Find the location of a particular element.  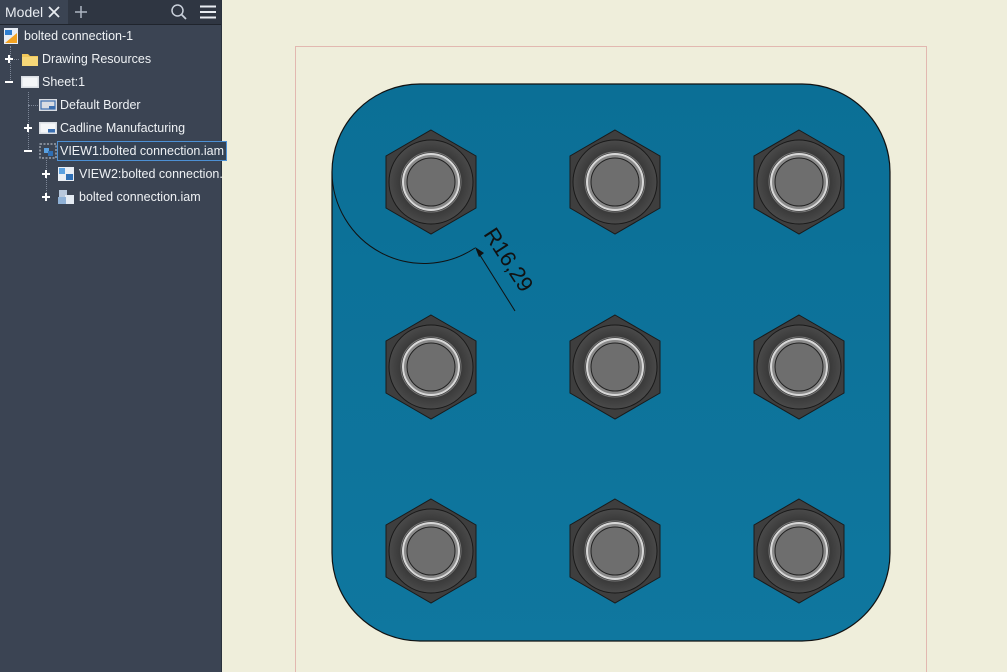

add-tab-icon is located at coordinates (81, 12).